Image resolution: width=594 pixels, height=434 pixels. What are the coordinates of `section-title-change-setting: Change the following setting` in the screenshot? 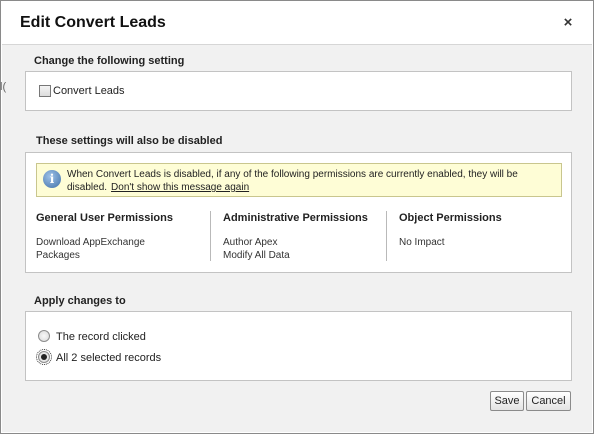 It's located at (109, 61).